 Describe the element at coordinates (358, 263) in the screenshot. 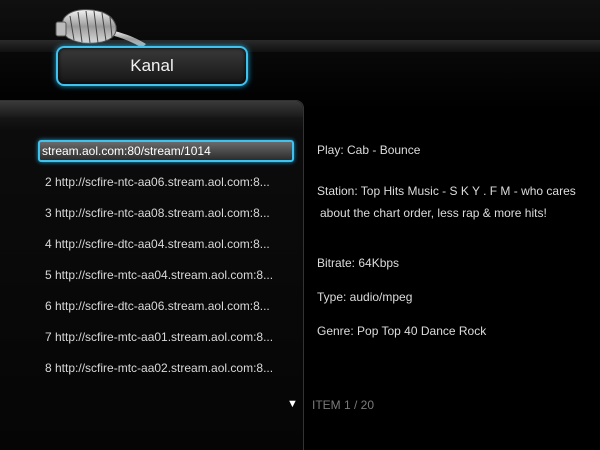

I see `bitrate: Bitrate: 64Kbps` at that location.